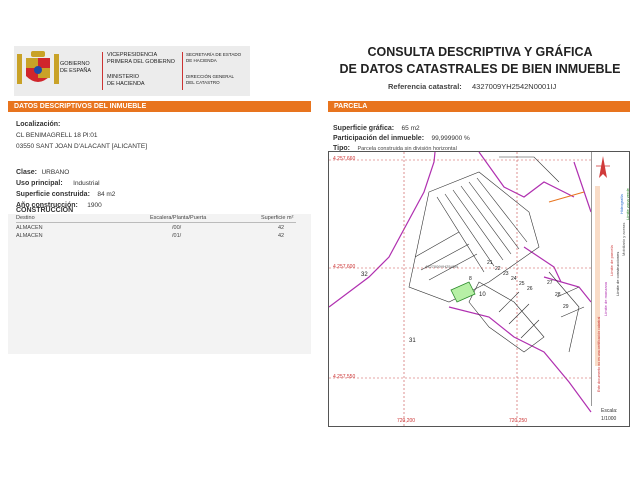 The width and height of the screenshot is (640, 480). Describe the element at coordinates (281, 236) in the screenshot. I see `table-row-2-superficie: 42` at that location.